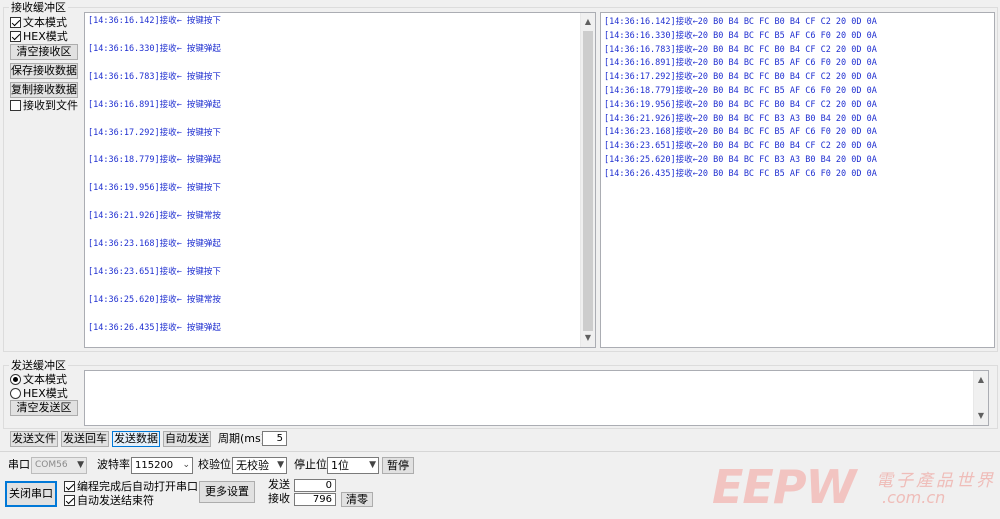 This screenshot has height=519, width=1000. What do you see at coordinates (536, 398) in the screenshot?
I see `send-text-area: ▲ ▼` at bounding box center [536, 398].